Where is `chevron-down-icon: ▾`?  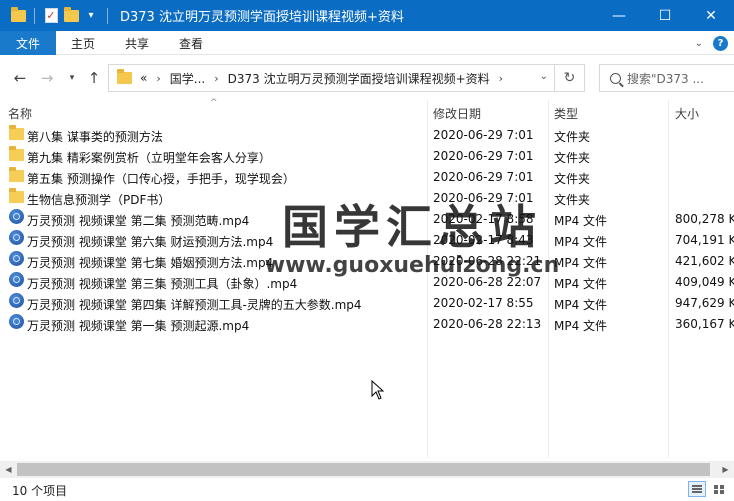 chevron-down-icon: ▾ is located at coordinates (72, 78).